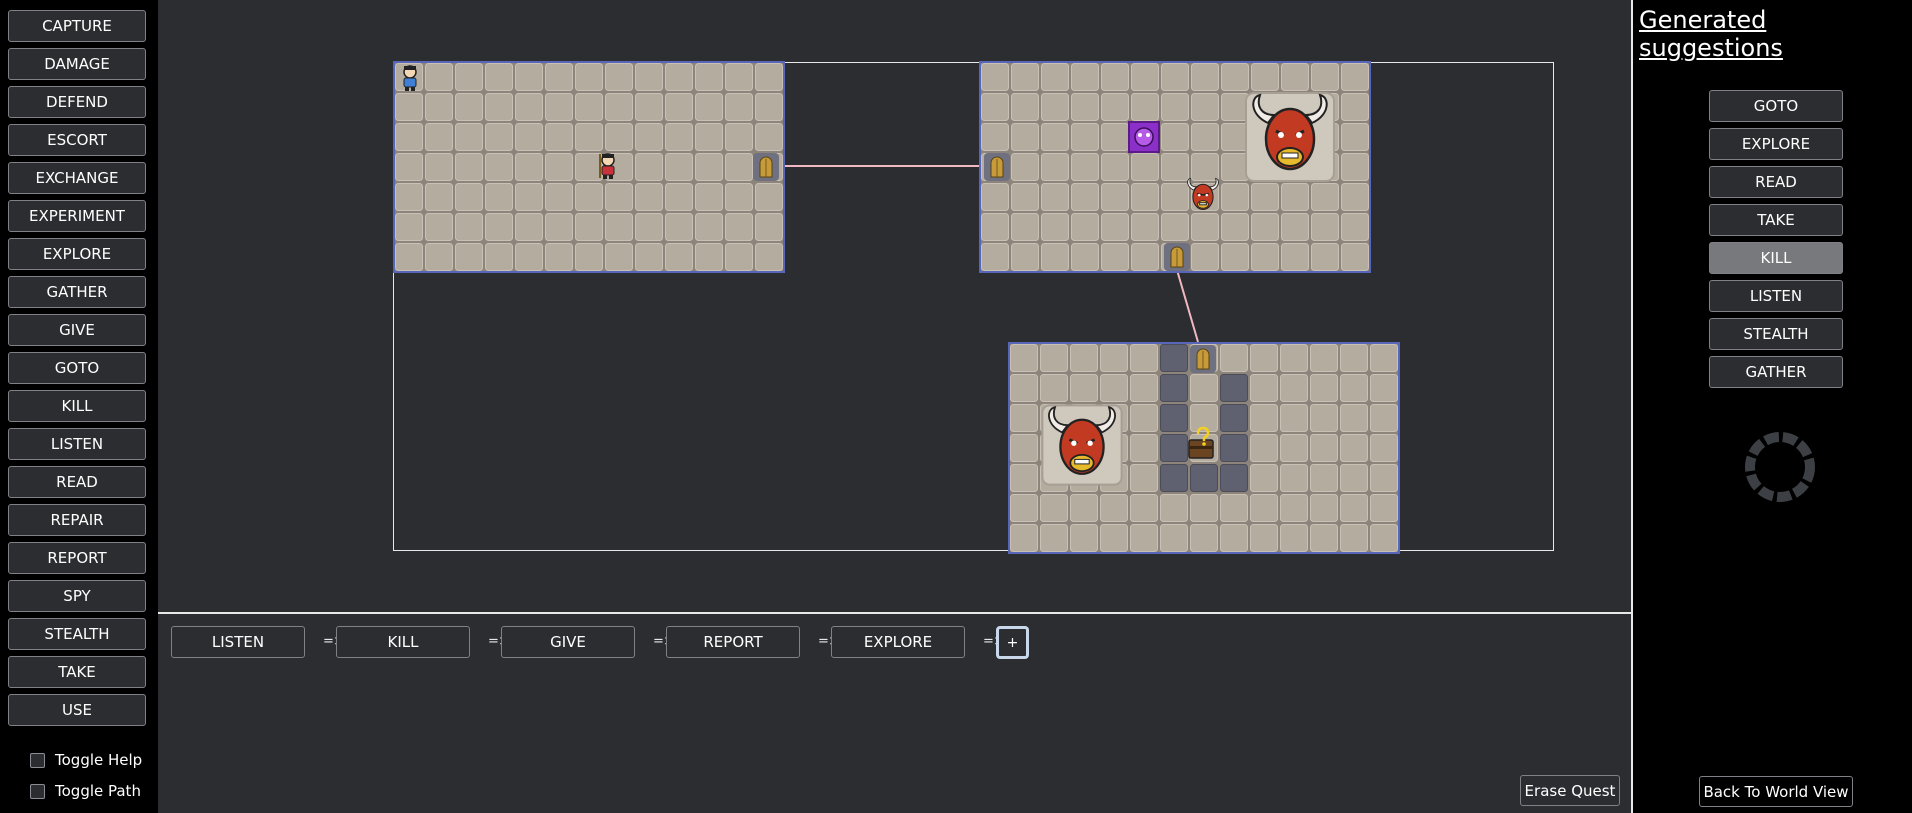  I want to click on add-step-button: +, so click(1012, 642).